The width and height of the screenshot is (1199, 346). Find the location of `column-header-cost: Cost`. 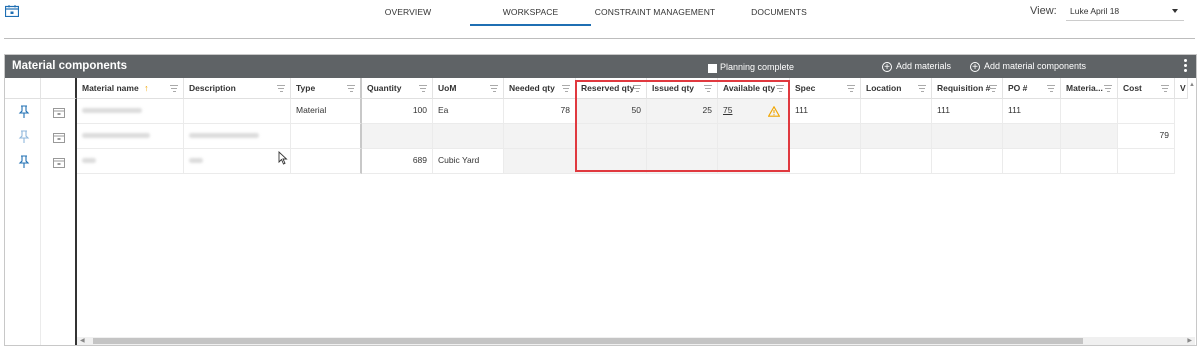

column-header-cost: Cost is located at coordinates (1146, 88).